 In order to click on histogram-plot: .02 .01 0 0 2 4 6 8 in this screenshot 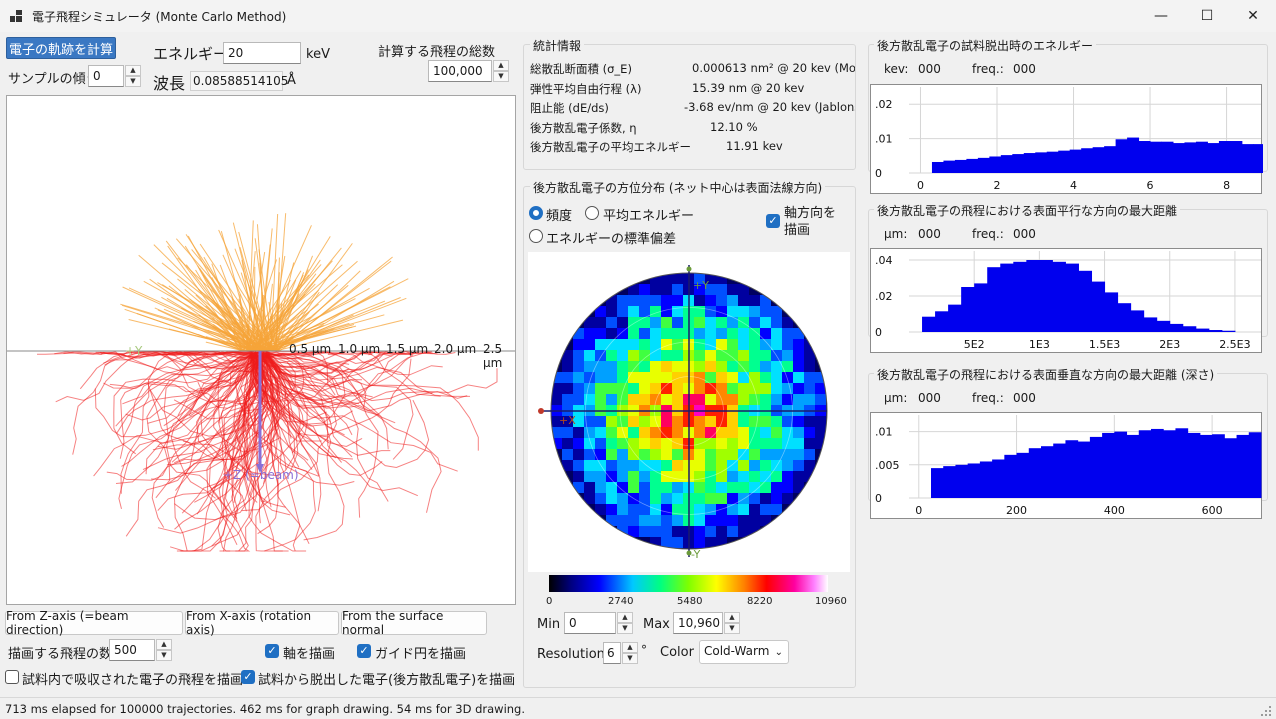, I will do `click(1068, 139)`.